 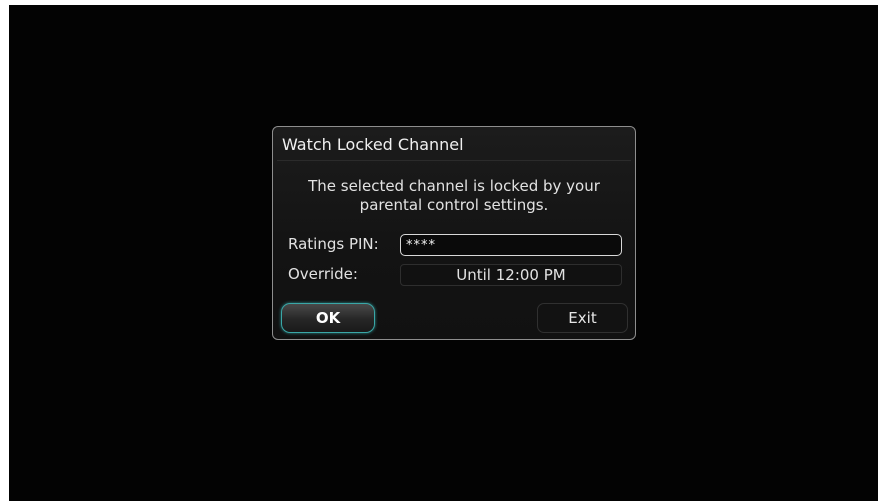 What do you see at coordinates (333, 244) in the screenshot?
I see `ratings-pin-label: Ratings PIN:` at bounding box center [333, 244].